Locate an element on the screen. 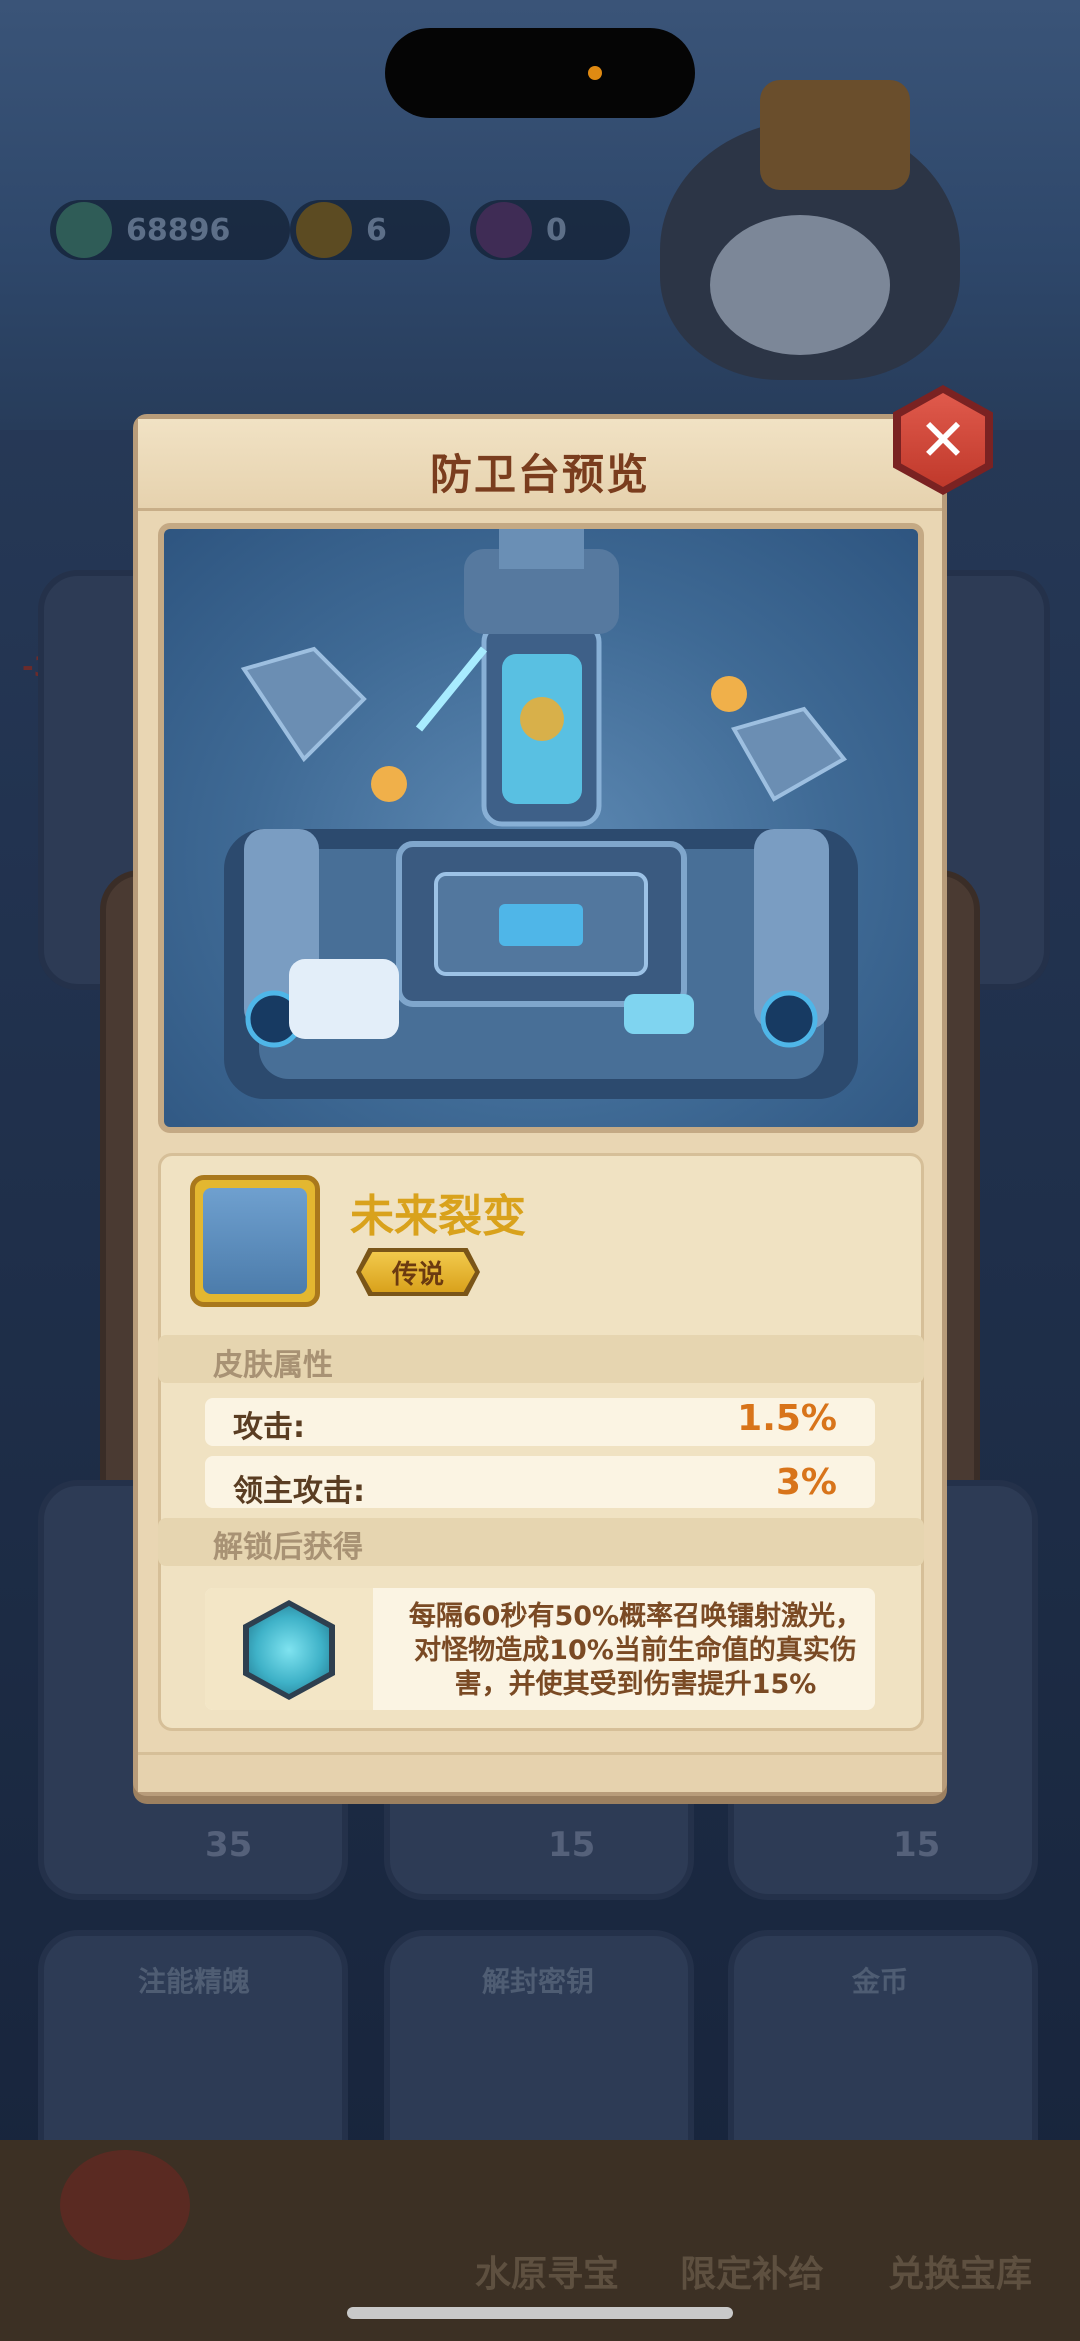  card-price: 35 is located at coordinates (229, 1845).